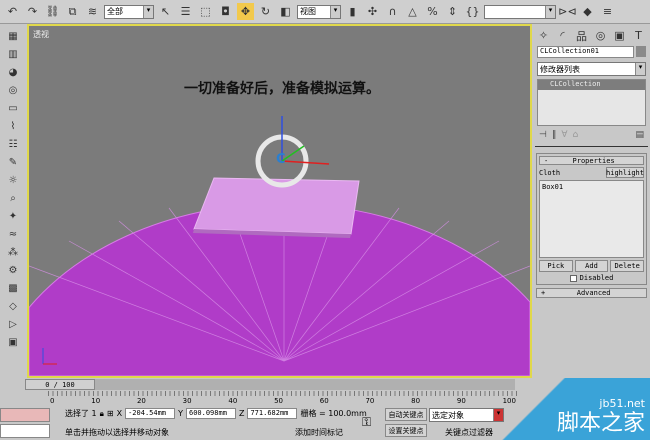 The height and width of the screenshot is (440, 650). I want to click on window-crossing-icon: ◘, so click(225, 11).